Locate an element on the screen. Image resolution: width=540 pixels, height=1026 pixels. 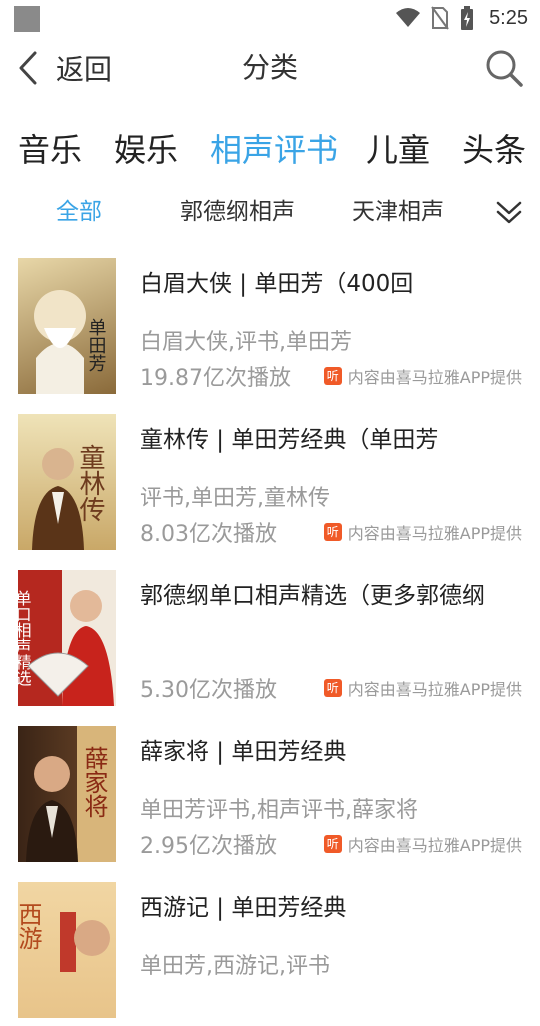
search-button is located at coordinates (504, 68).